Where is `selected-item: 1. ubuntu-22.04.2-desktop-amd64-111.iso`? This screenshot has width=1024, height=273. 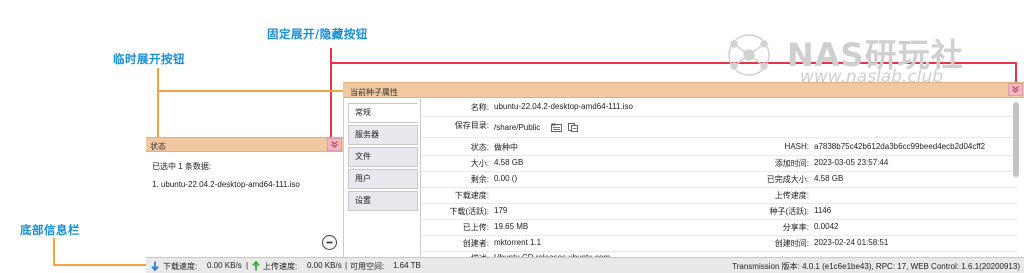 selected-item: 1. ubuntu-22.04.2-desktop-amd64-111.iso is located at coordinates (226, 184).